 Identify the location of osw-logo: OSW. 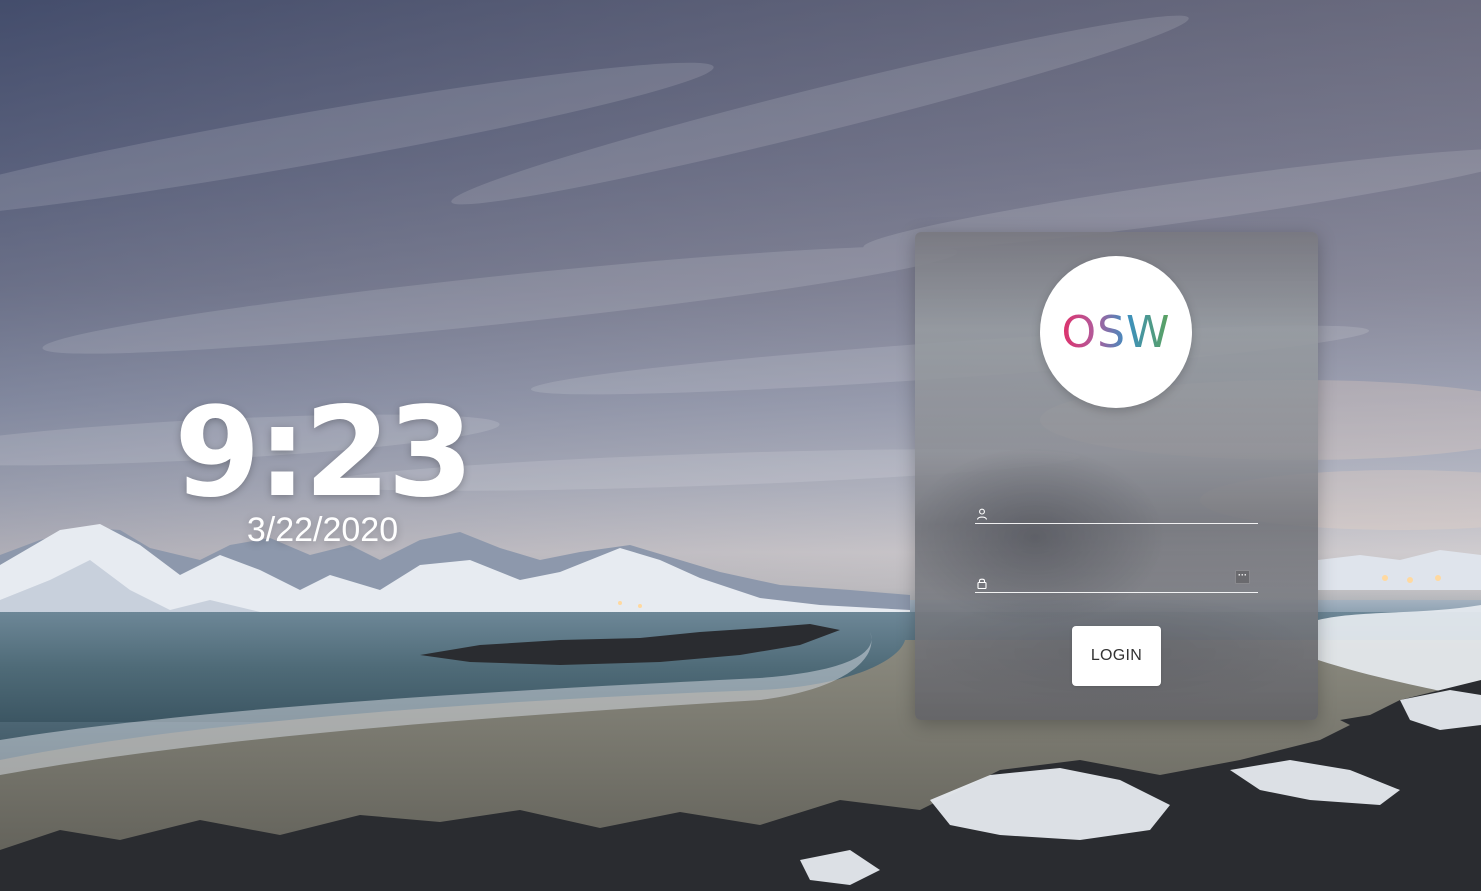
(1116, 332).